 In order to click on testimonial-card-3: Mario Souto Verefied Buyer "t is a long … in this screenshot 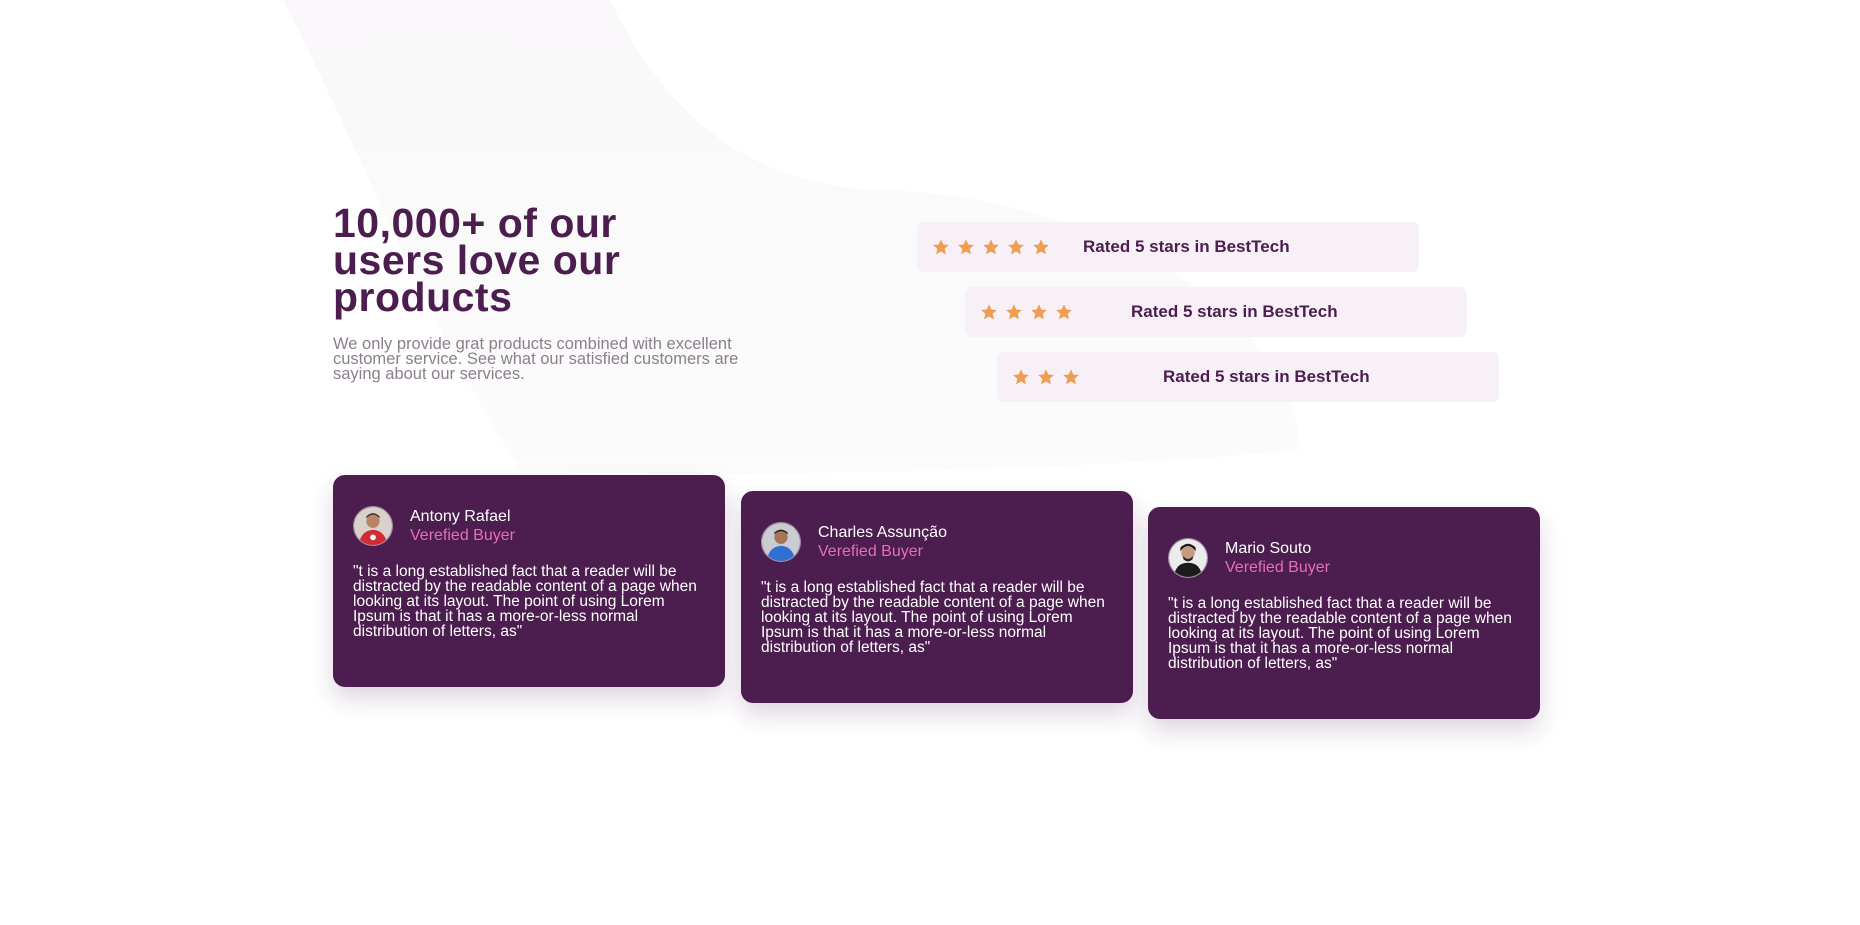, I will do `click(1344, 613)`.